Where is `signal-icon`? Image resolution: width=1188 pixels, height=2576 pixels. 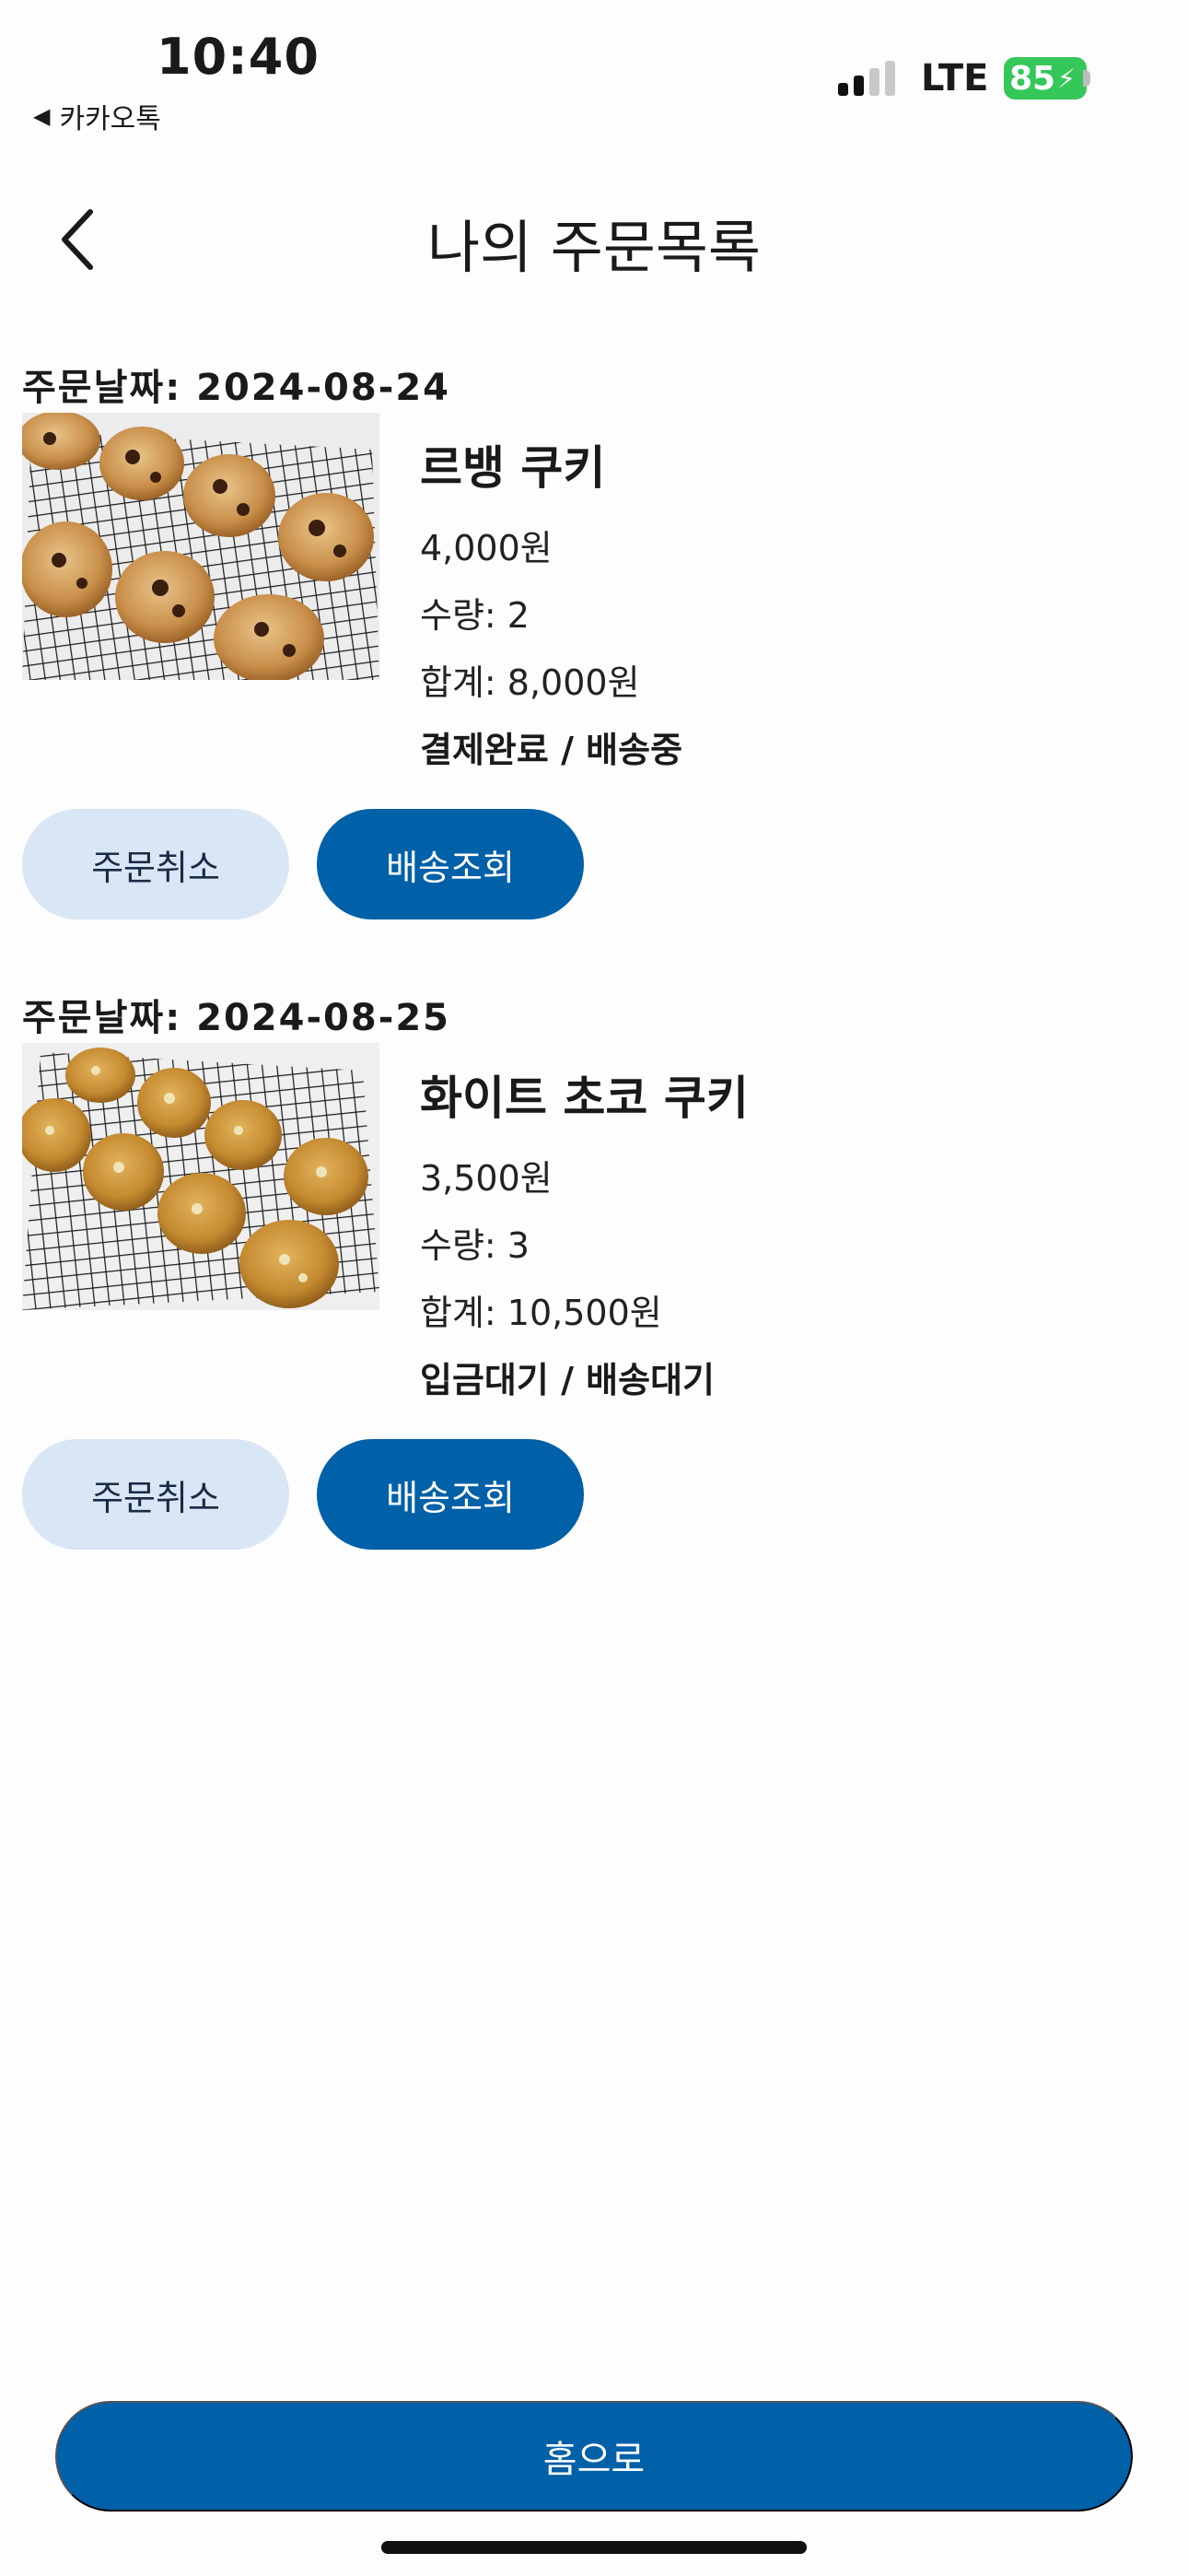 signal-icon is located at coordinates (866, 78).